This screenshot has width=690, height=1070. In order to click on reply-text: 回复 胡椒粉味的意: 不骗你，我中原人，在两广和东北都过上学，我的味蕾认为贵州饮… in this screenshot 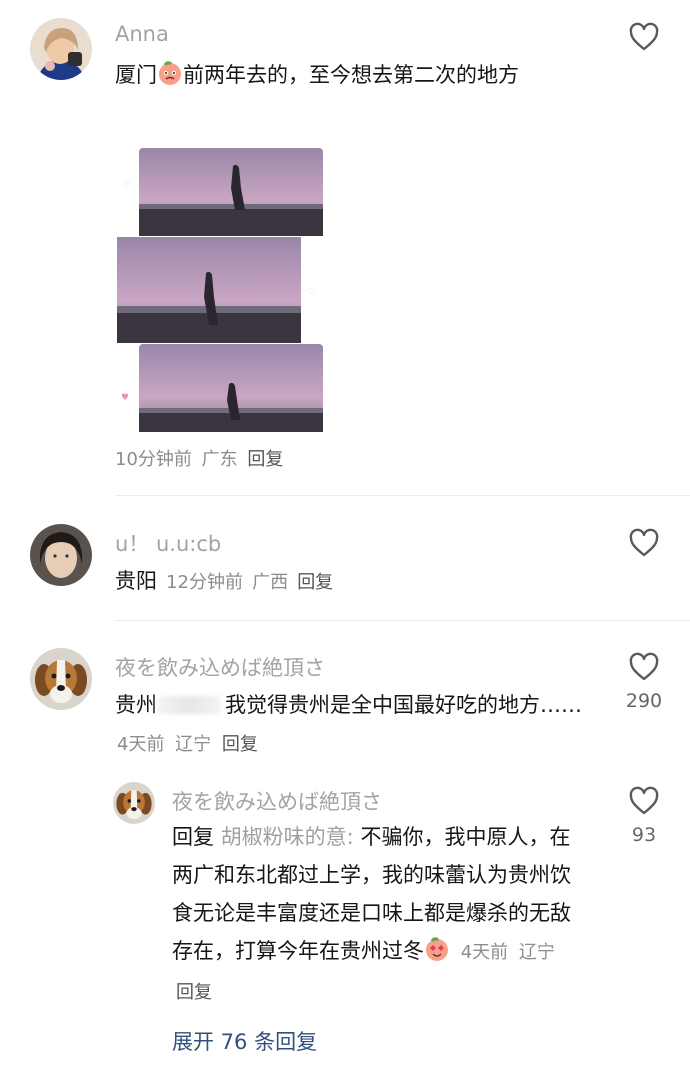, I will do `click(377, 915)`.